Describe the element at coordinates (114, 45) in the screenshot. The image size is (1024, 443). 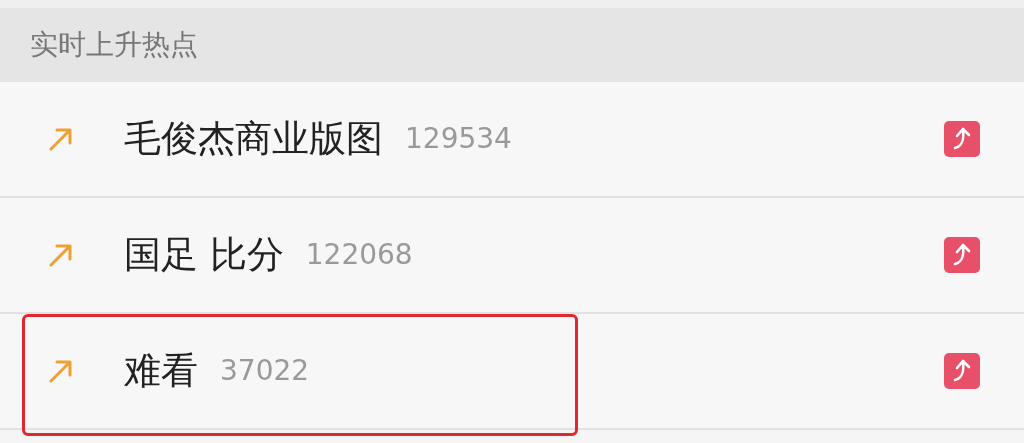
I see `section-title: 实时上升热点` at that location.